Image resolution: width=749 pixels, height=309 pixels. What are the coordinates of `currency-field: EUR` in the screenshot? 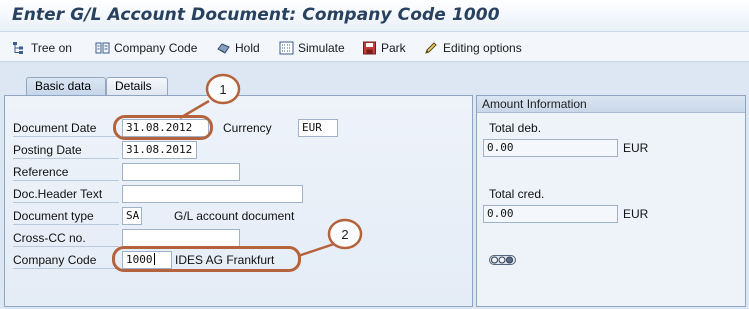 It's located at (318, 128).